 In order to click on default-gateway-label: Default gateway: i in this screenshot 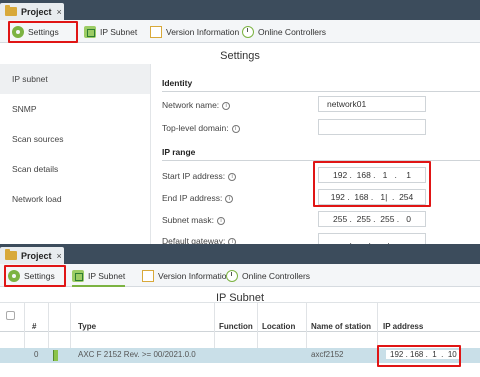, I will do `click(199, 240)`.